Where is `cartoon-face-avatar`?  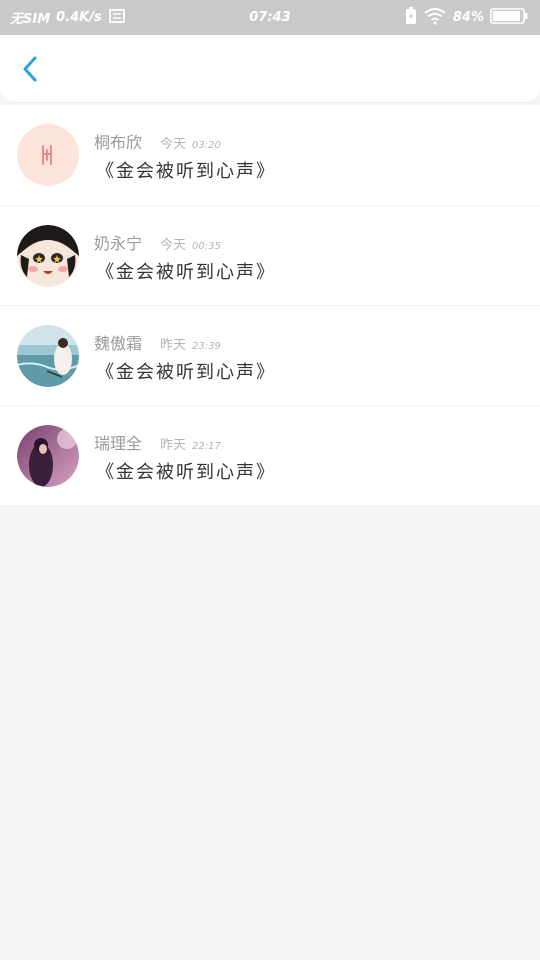
cartoon-face-avatar is located at coordinates (48, 256).